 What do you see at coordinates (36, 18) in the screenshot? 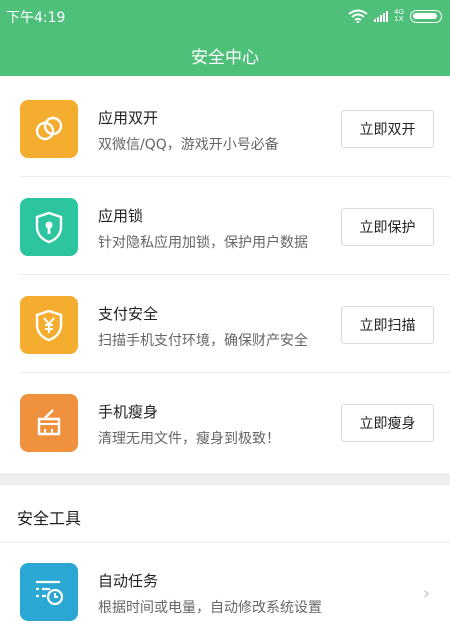
I see `status-time: 下午4:19` at bounding box center [36, 18].